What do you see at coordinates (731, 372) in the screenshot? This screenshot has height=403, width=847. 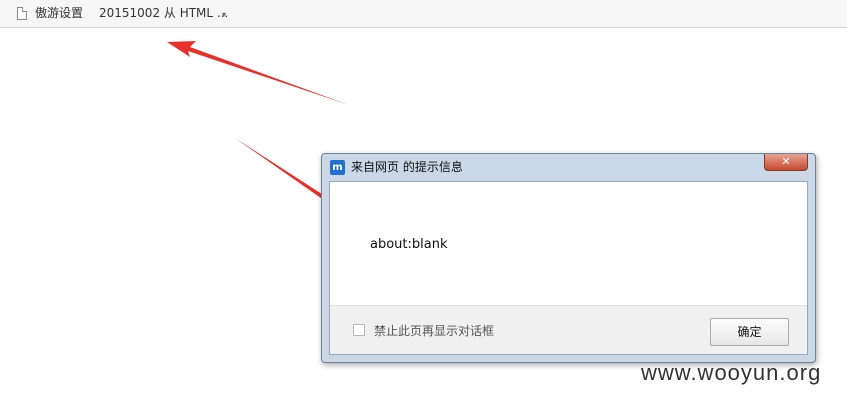 I see `watermark: www.wooyun.org` at bounding box center [731, 372].